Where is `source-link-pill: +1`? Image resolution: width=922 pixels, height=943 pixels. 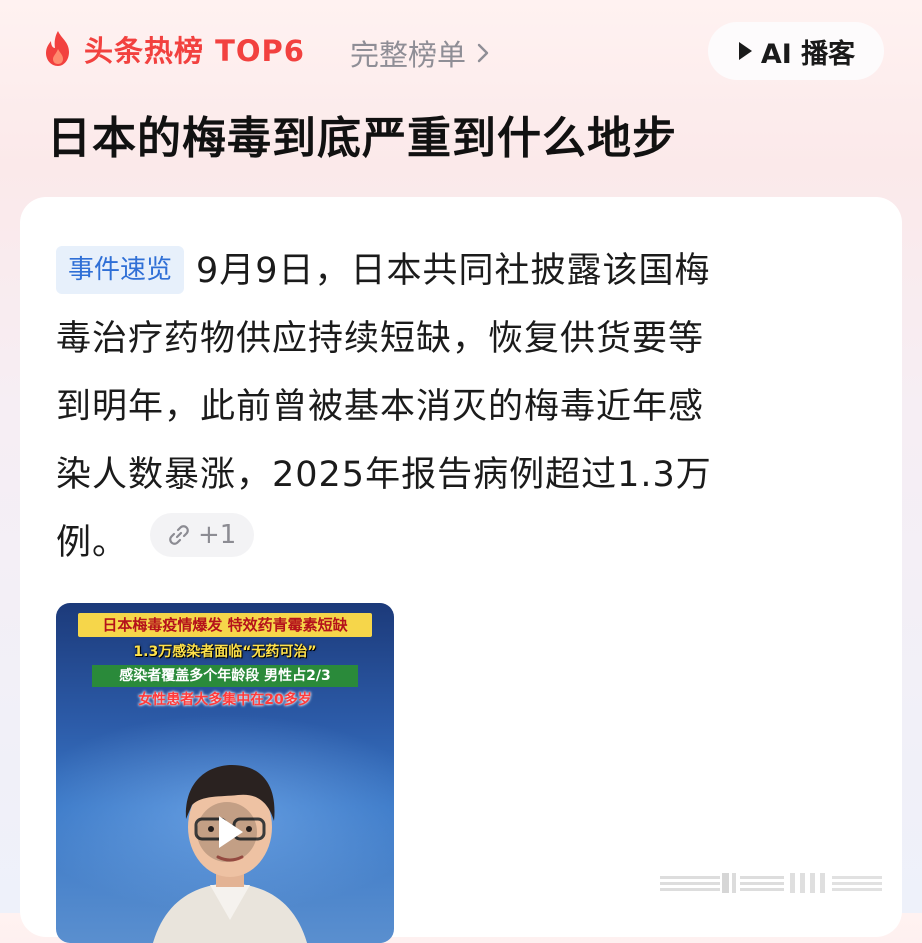
source-link-pill: +1 is located at coordinates (202, 535).